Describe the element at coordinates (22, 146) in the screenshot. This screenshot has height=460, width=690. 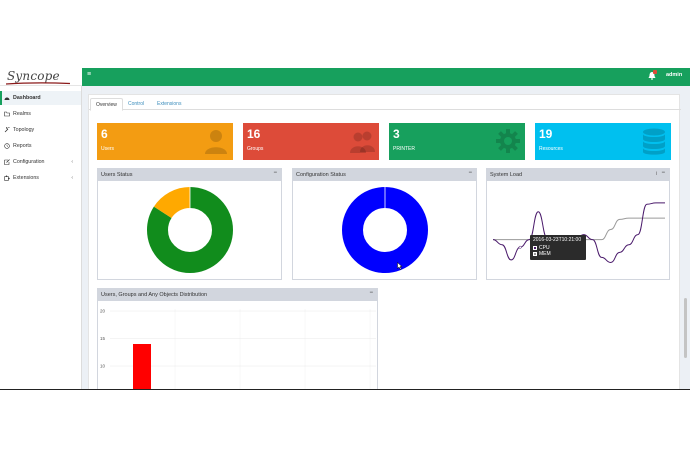
I see `sidebar-item-label: Reports` at that location.